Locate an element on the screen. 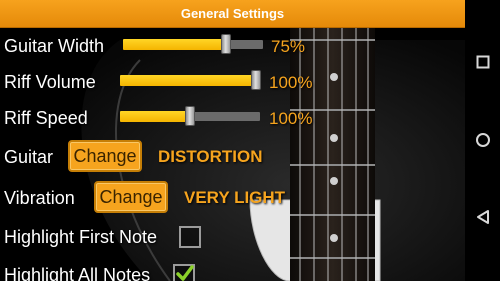  circle-icon is located at coordinates (482, 140).